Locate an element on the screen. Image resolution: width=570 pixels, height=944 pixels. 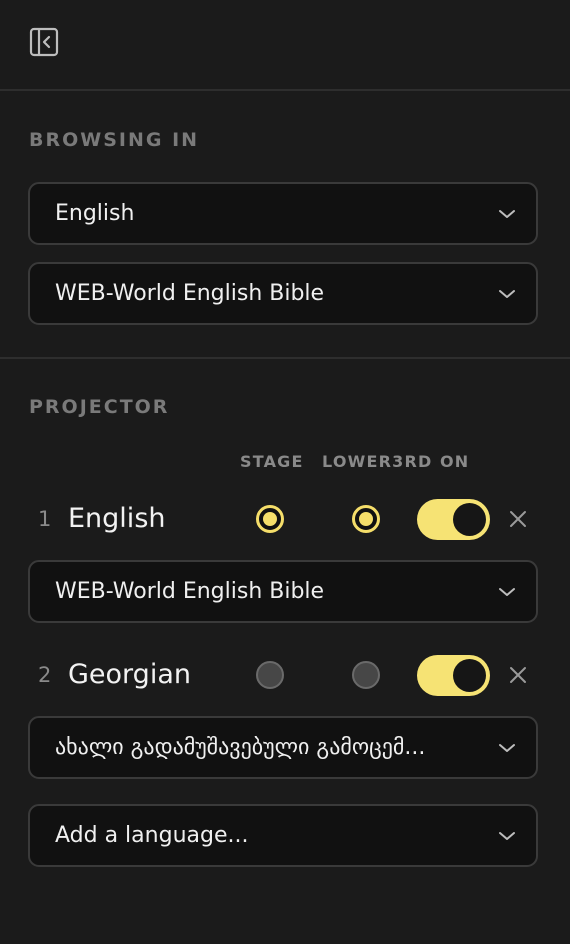
section-divider is located at coordinates (285, 358).